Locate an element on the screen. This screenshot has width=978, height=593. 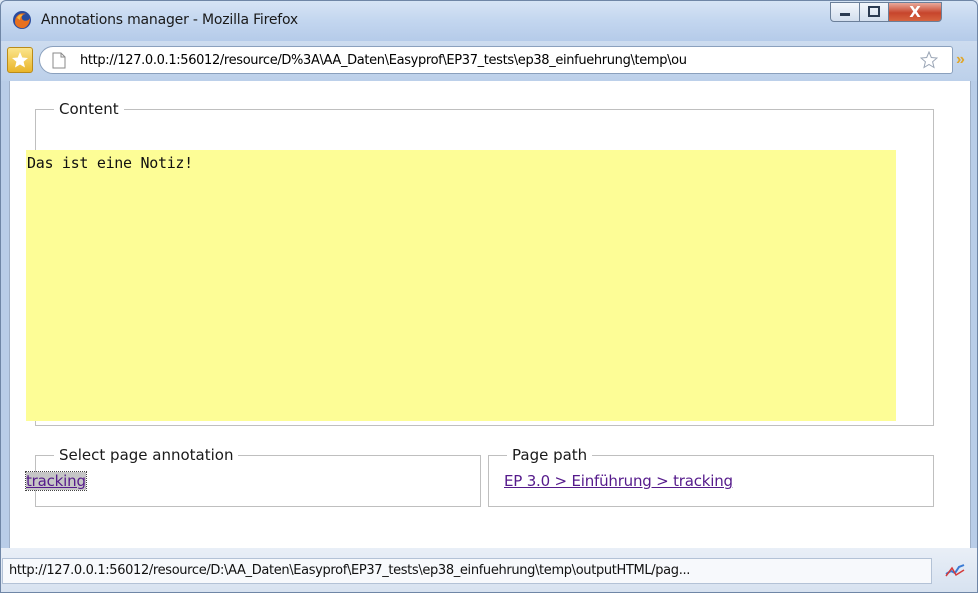
maximize-button is located at coordinates (874, 12).